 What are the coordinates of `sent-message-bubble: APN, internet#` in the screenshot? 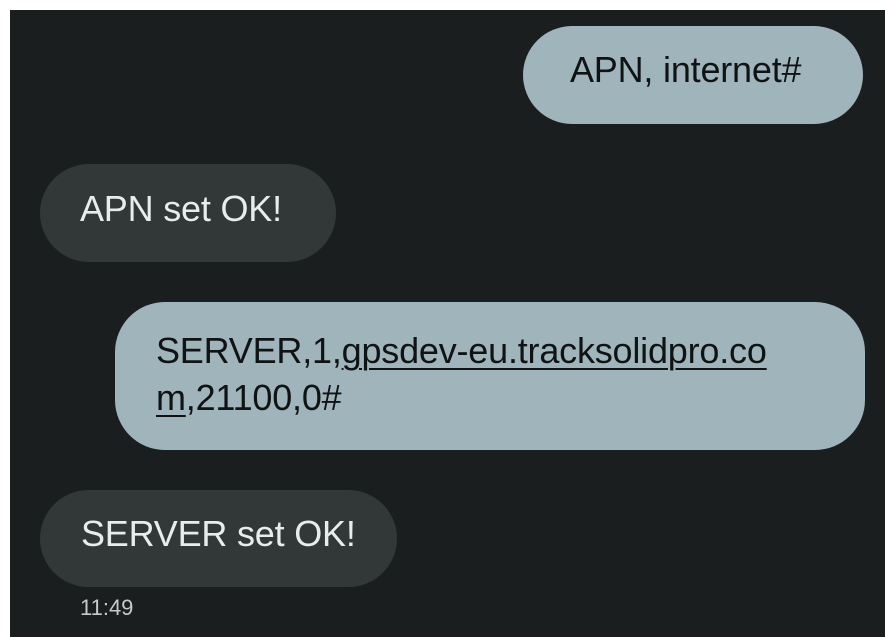 It's located at (693, 75).